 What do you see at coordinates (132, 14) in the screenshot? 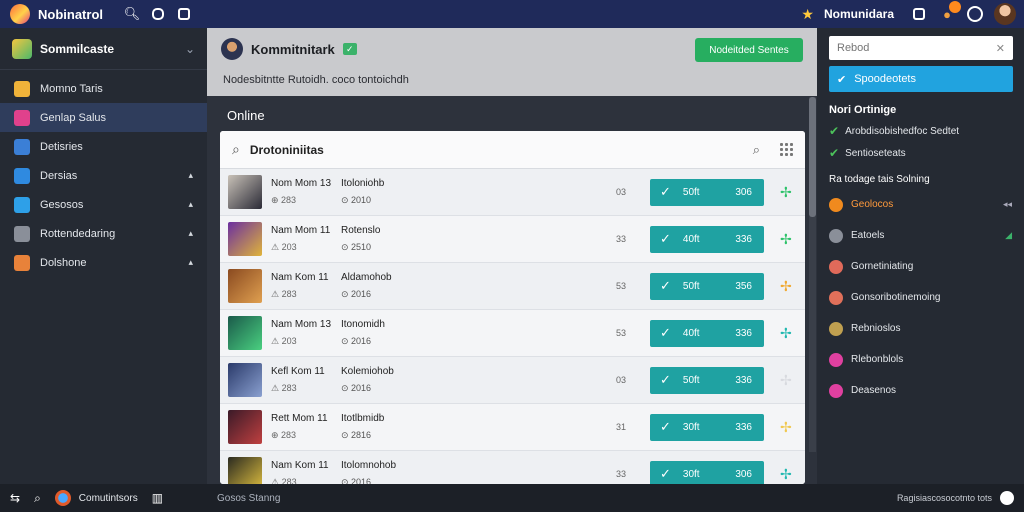
I see `search-icon: 🔍︎` at bounding box center [132, 14].